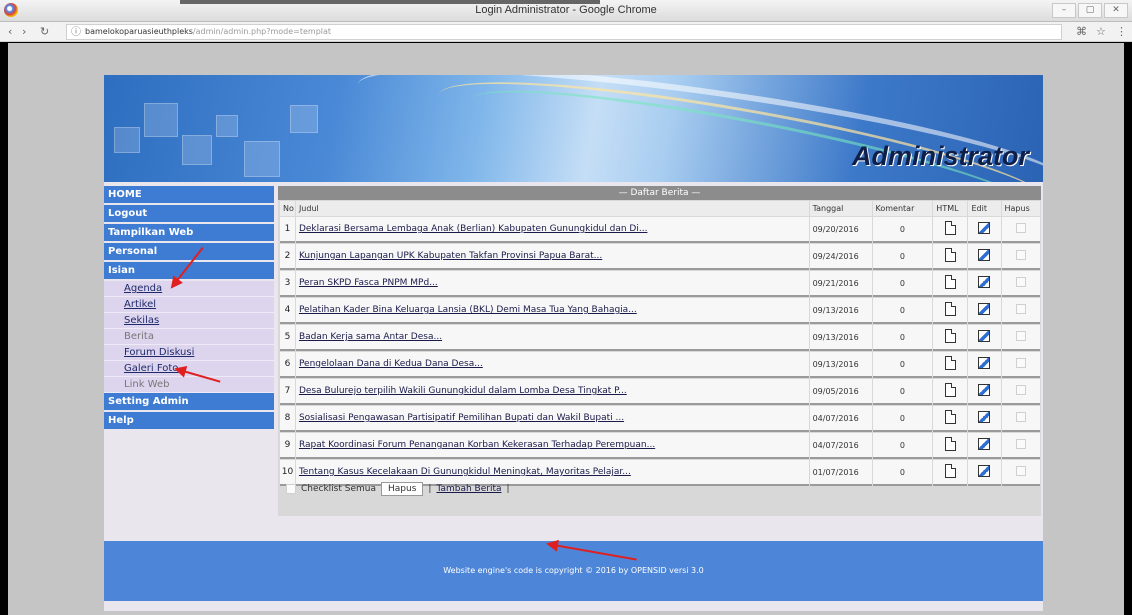  What do you see at coordinates (291, 489) in the screenshot?
I see `checkall-checkbox` at bounding box center [291, 489].